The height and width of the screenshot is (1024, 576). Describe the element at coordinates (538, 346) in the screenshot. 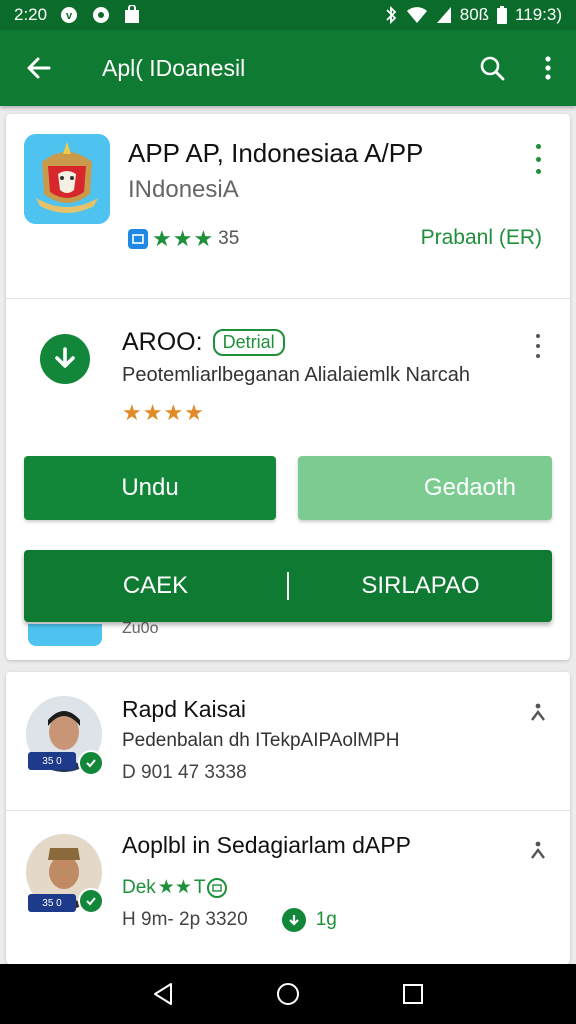

I see `section-menu-button` at that location.